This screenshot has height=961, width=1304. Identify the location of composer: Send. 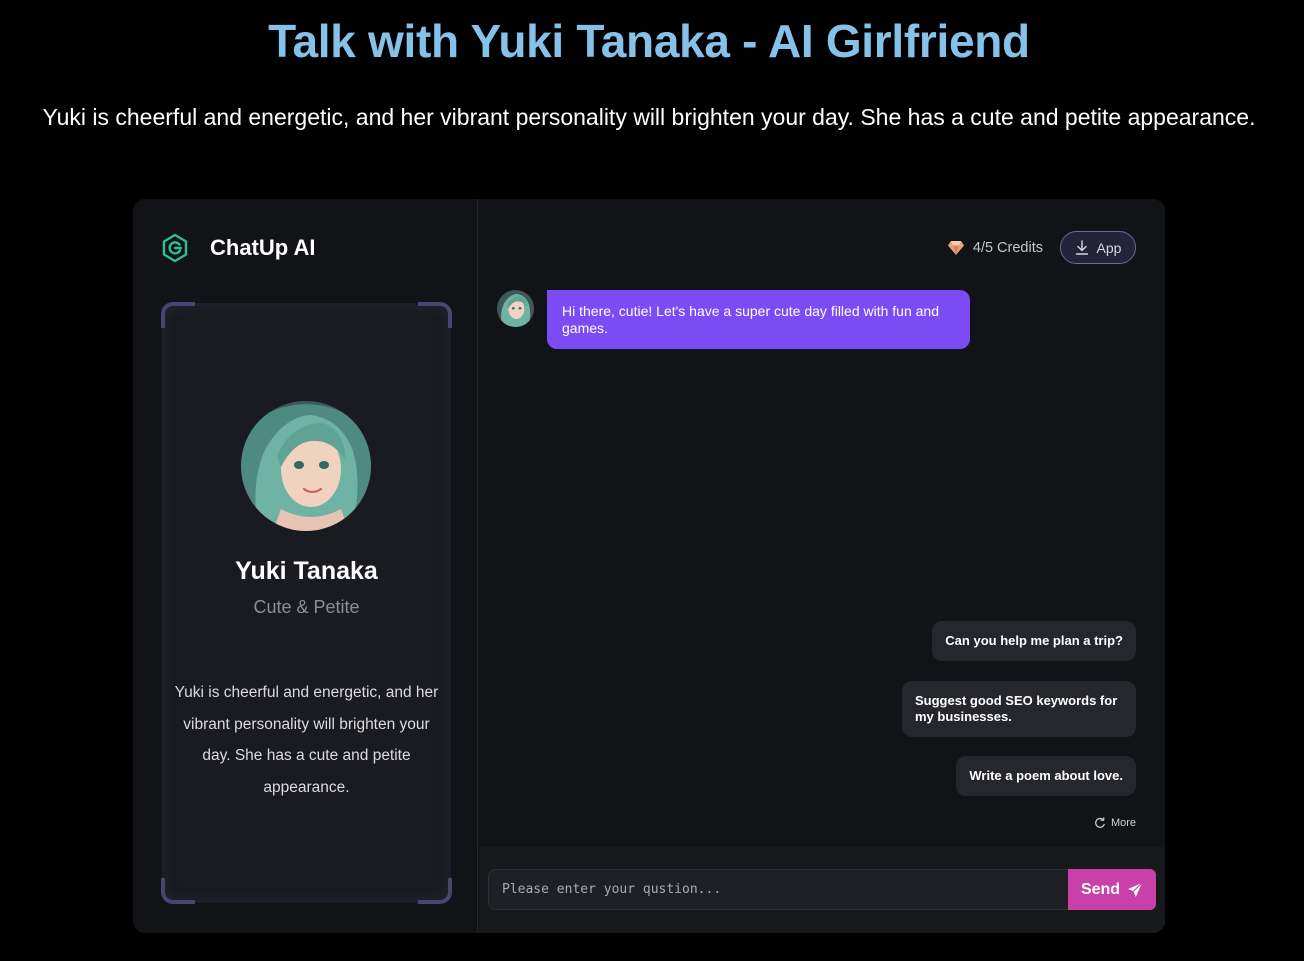
(822, 890).